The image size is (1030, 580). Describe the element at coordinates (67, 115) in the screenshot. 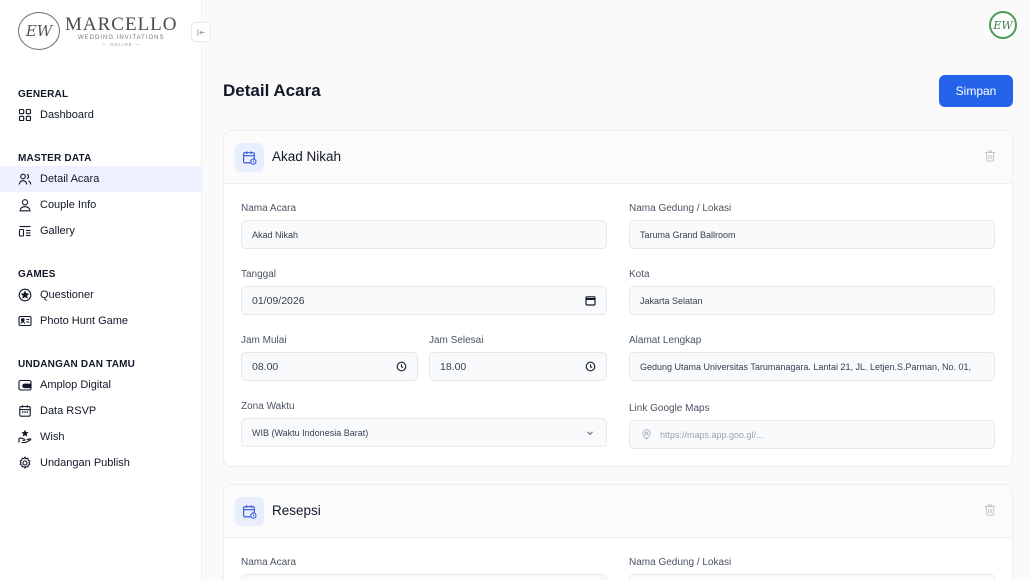

I see `sidebar-item-label: Dashboard` at that location.